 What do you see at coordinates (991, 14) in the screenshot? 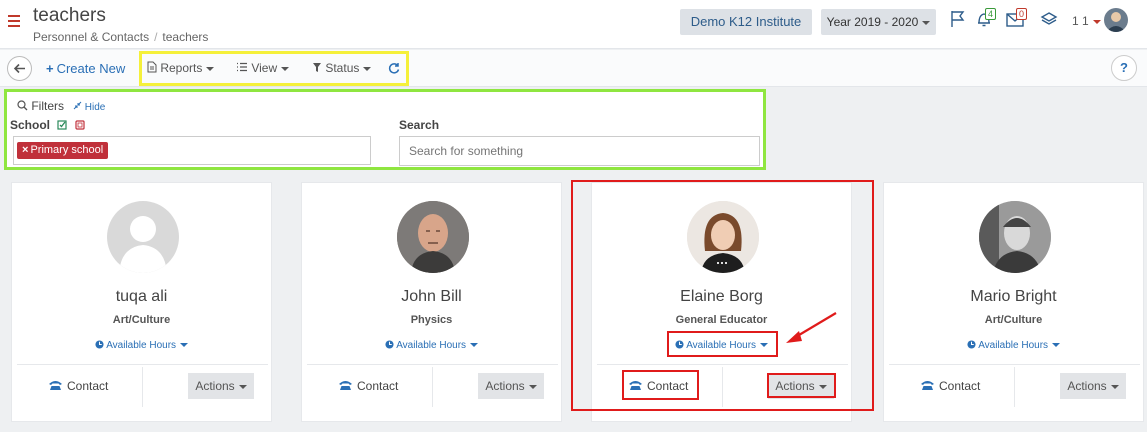
I see `notification-badge: 4` at bounding box center [991, 14].